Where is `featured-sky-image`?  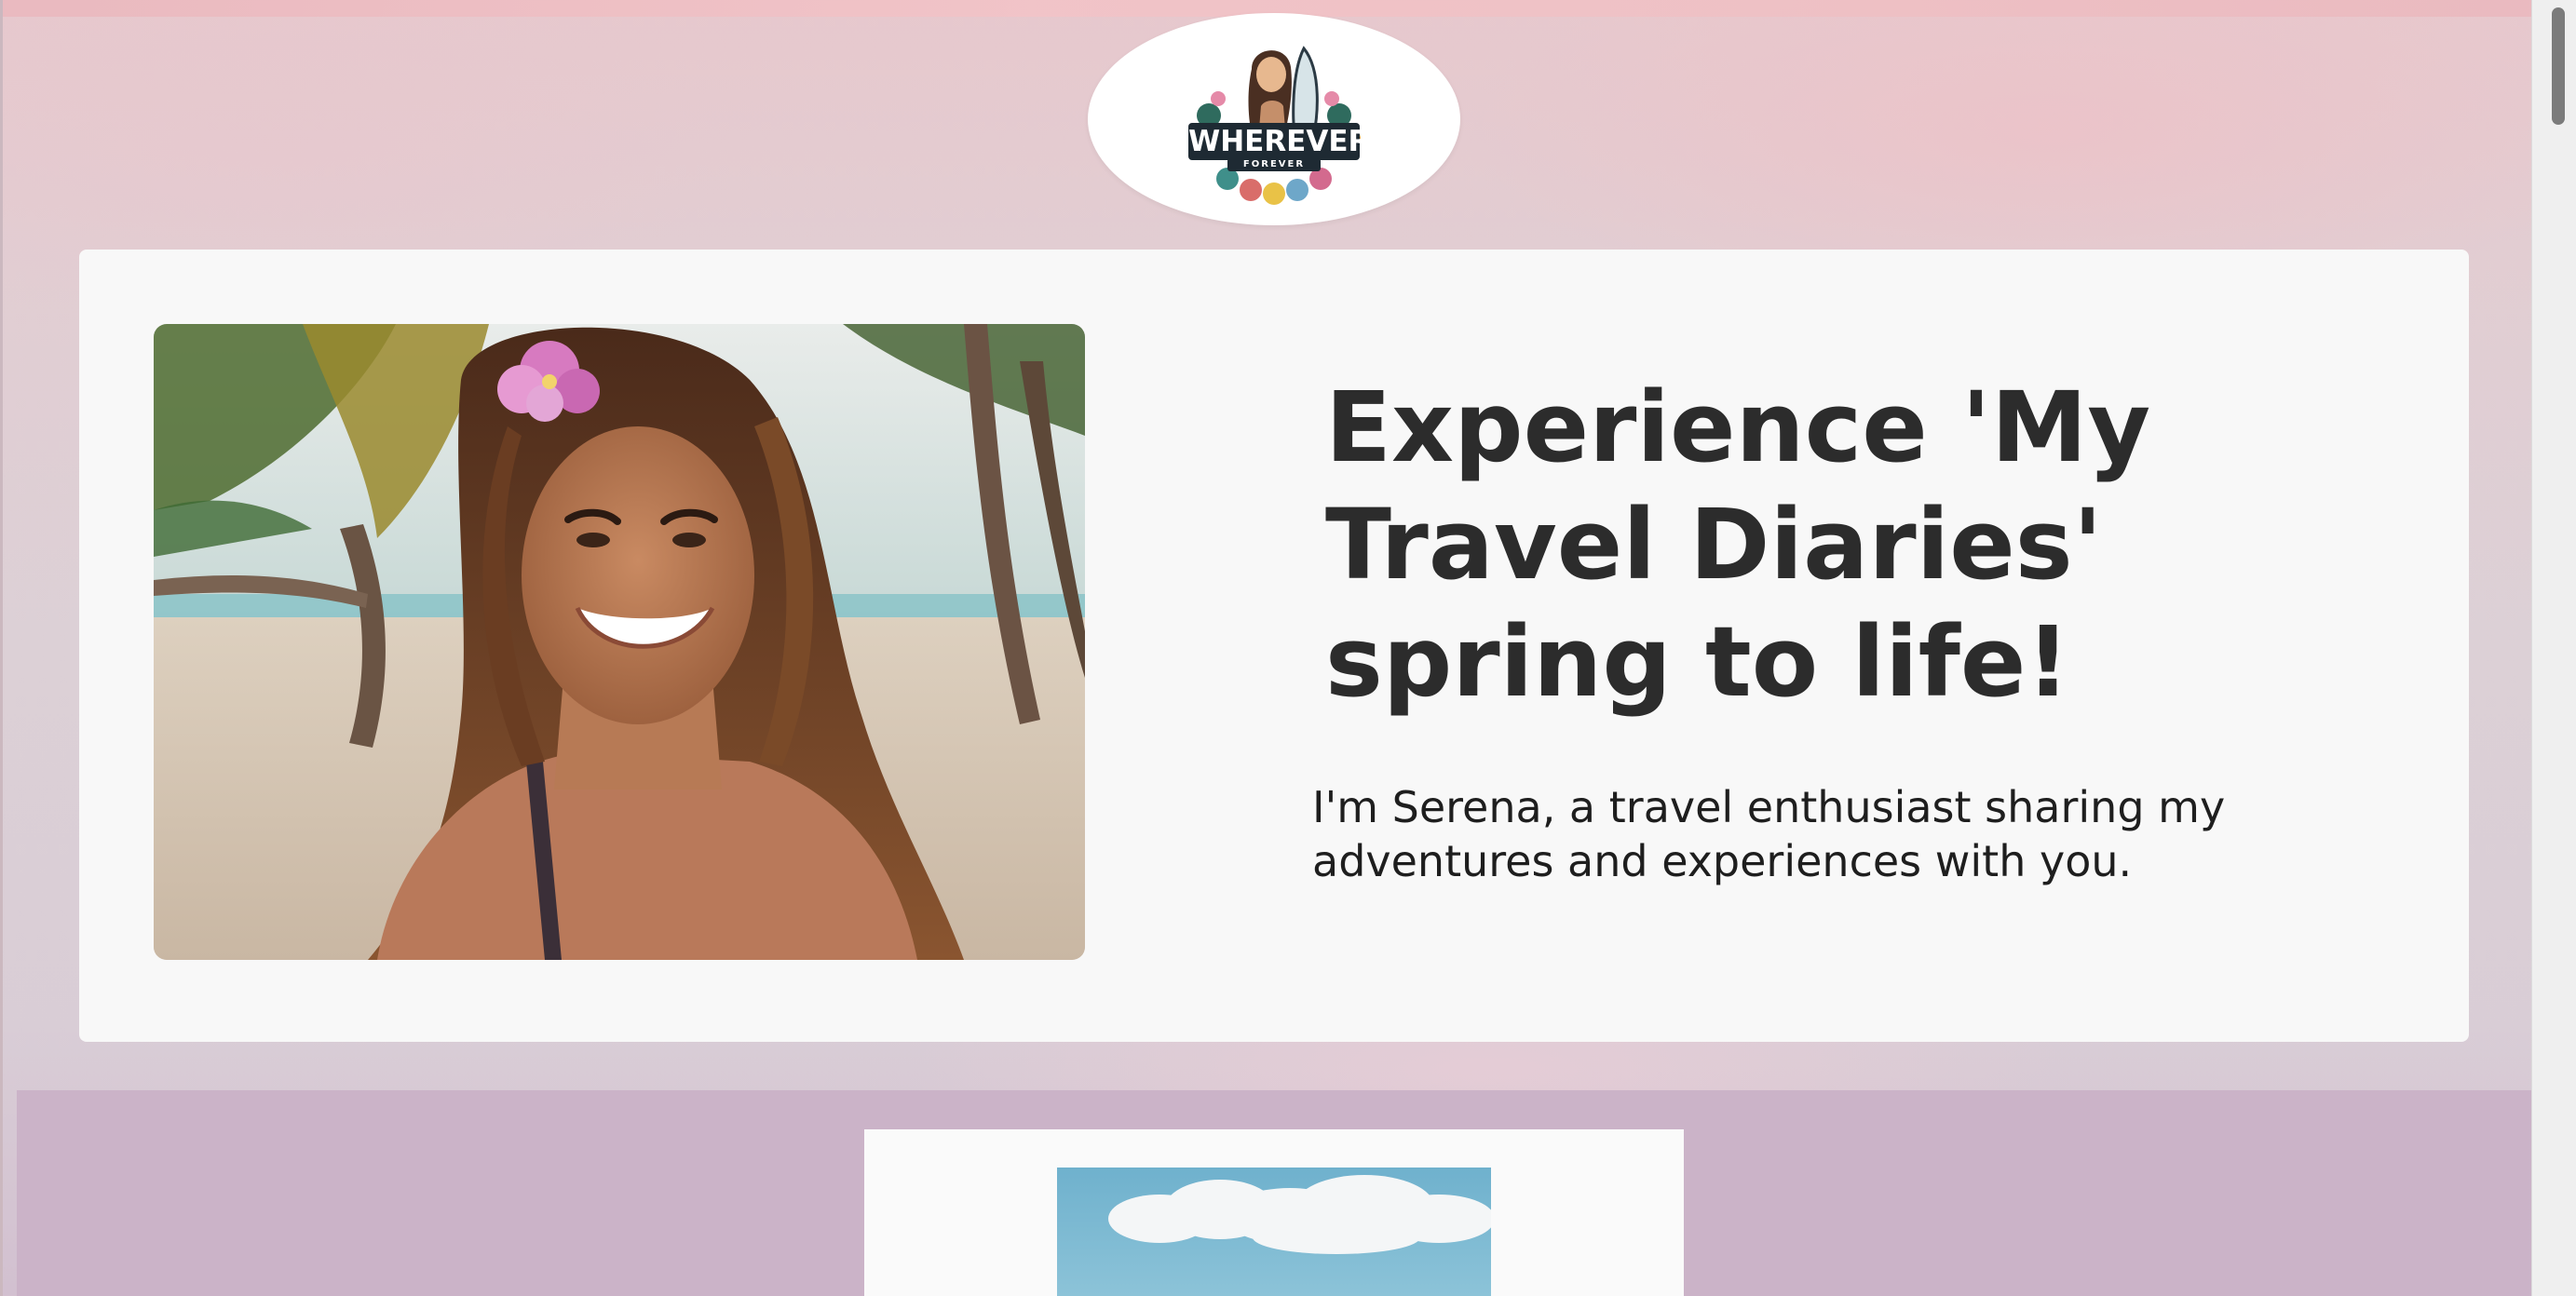 featured-sky-image is located at coordinates (1274, 1232).